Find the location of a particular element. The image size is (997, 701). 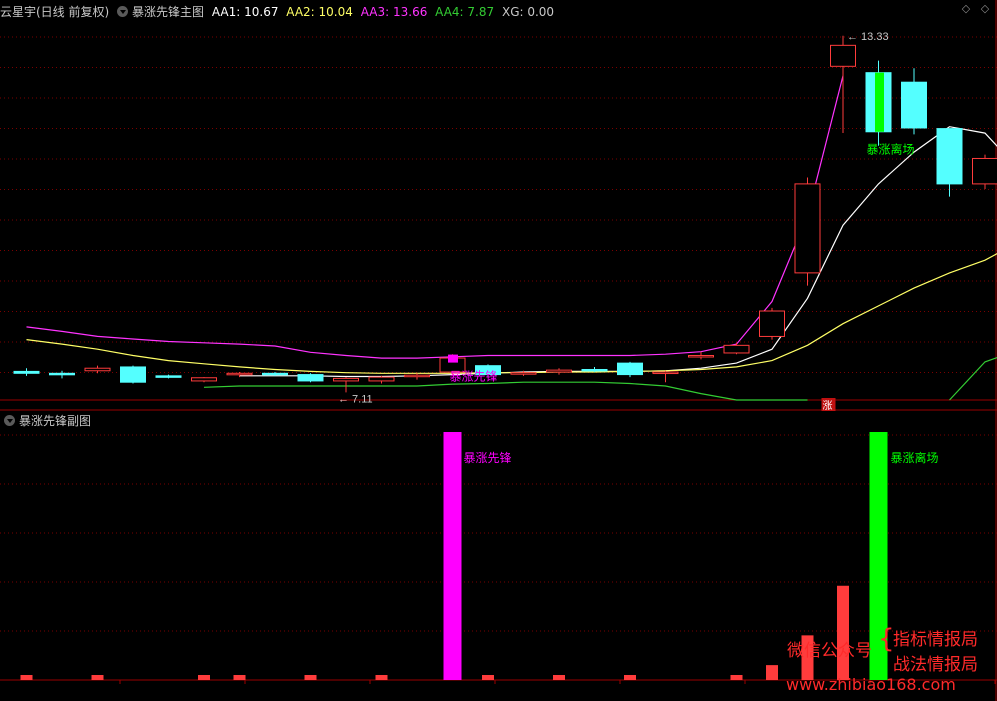

high-price-label: ← 13.33 is located at coordinates (868, 37).